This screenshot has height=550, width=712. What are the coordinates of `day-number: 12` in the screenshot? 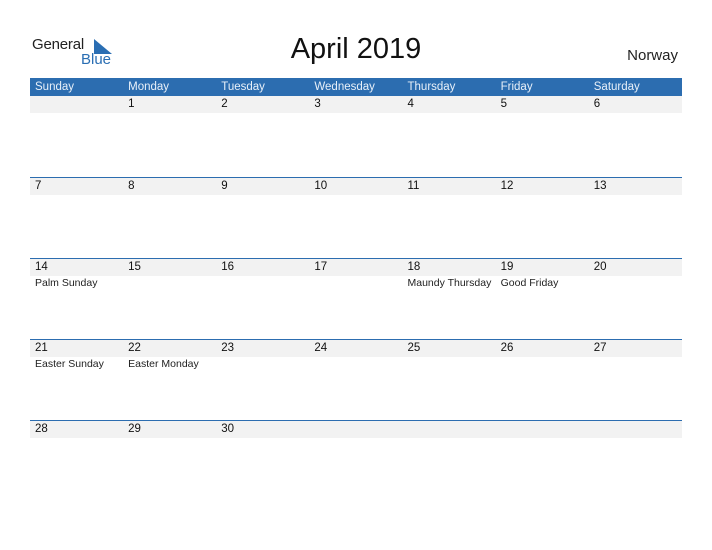 It's located at (507, 186).